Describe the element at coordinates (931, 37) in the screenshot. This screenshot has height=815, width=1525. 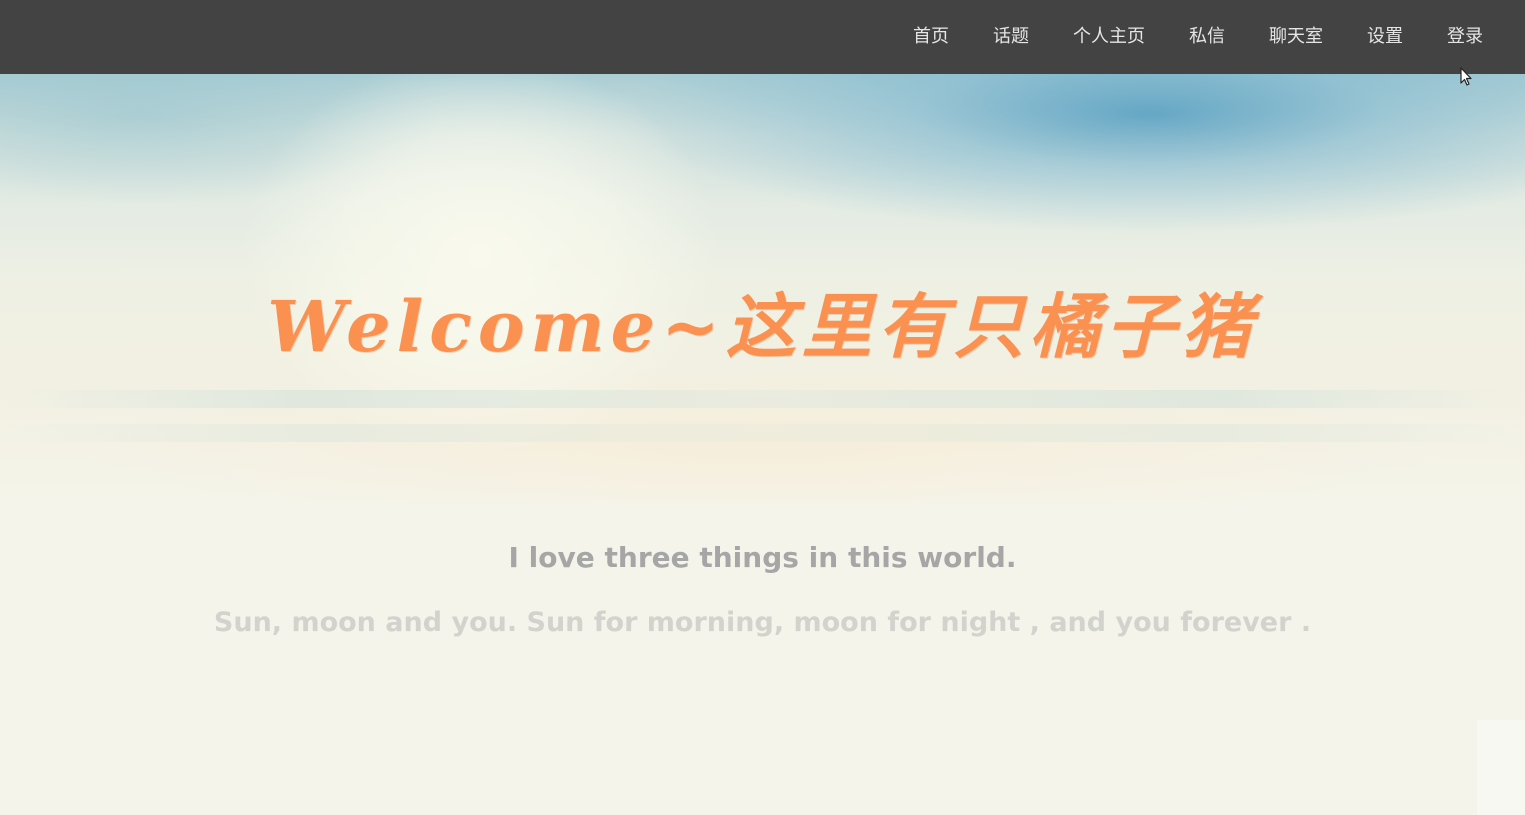
I see `nav-item-home: 首页` at that location.